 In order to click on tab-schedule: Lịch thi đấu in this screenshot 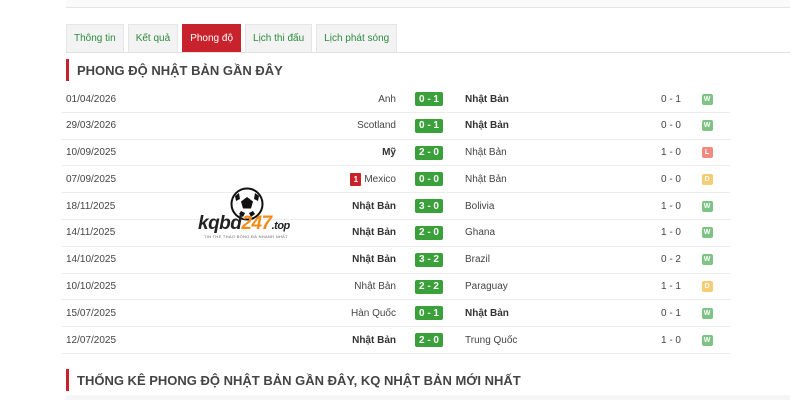, I will do `click(279, 38)`.